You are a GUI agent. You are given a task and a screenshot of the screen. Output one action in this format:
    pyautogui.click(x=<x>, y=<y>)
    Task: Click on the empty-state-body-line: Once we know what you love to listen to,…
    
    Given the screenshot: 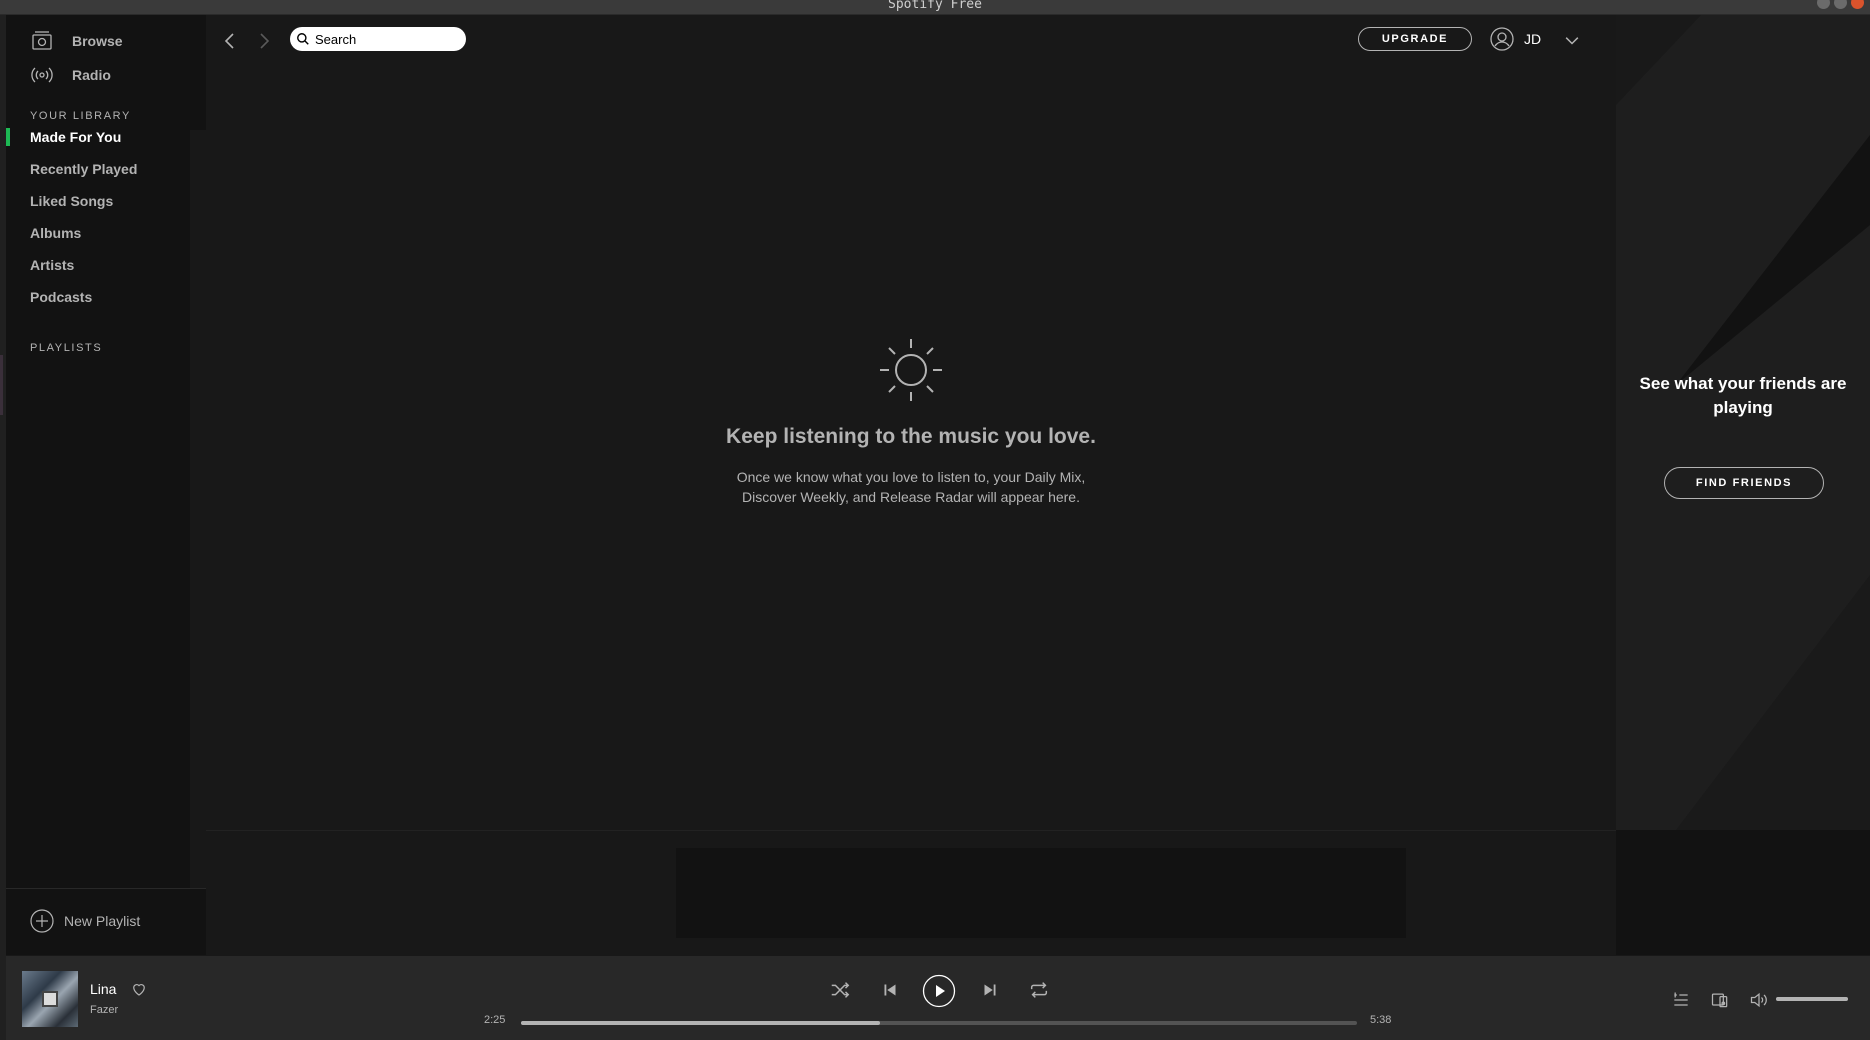 What is the action you would take?
    pyautogui.click(x=911, y=477)
    